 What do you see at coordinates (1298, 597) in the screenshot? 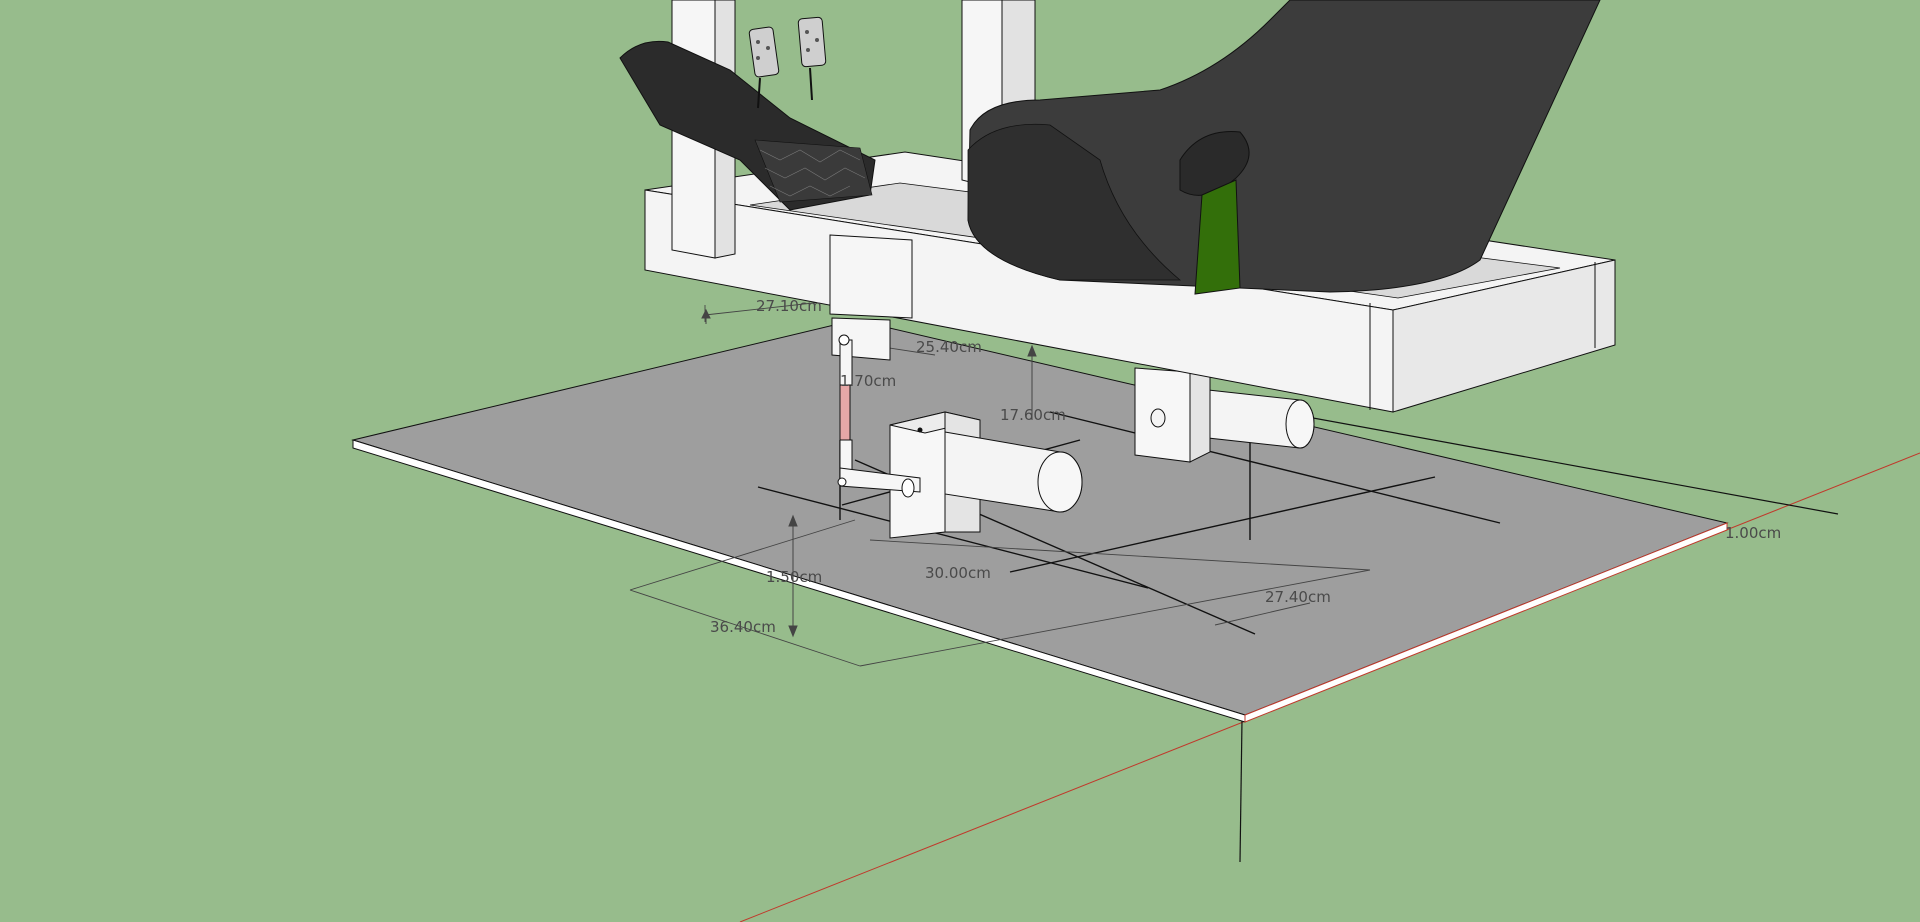
I see `dimension-label-27-40: 27.40cm` at bounding box center [1298, 597].